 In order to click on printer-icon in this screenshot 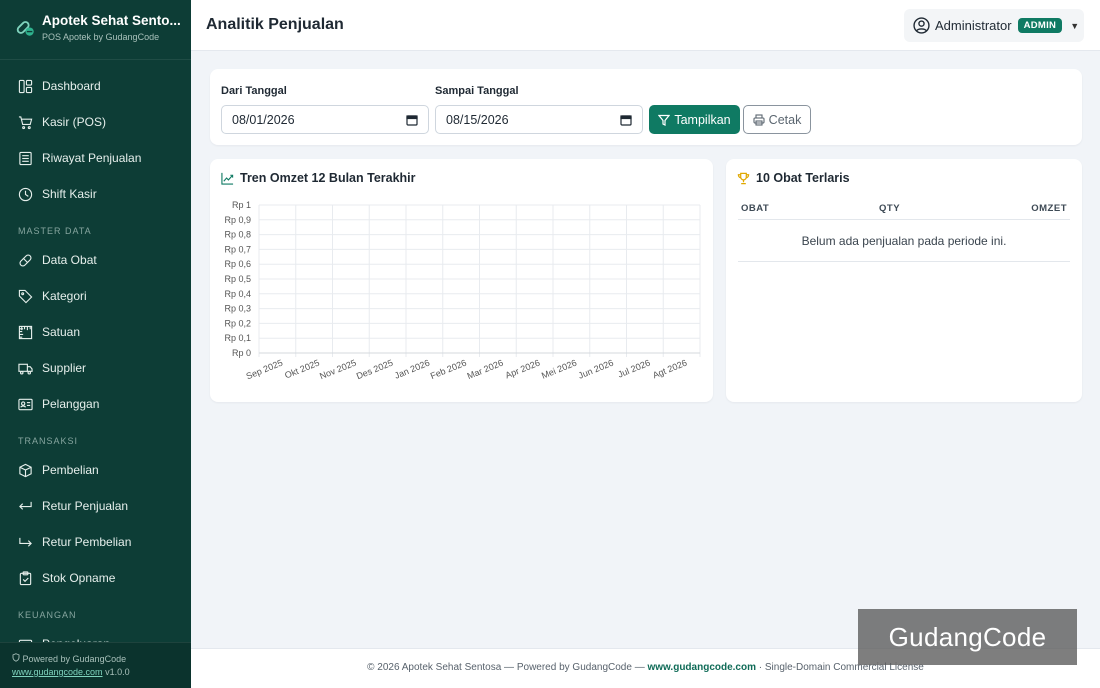, I will do `click(759, 119)`.